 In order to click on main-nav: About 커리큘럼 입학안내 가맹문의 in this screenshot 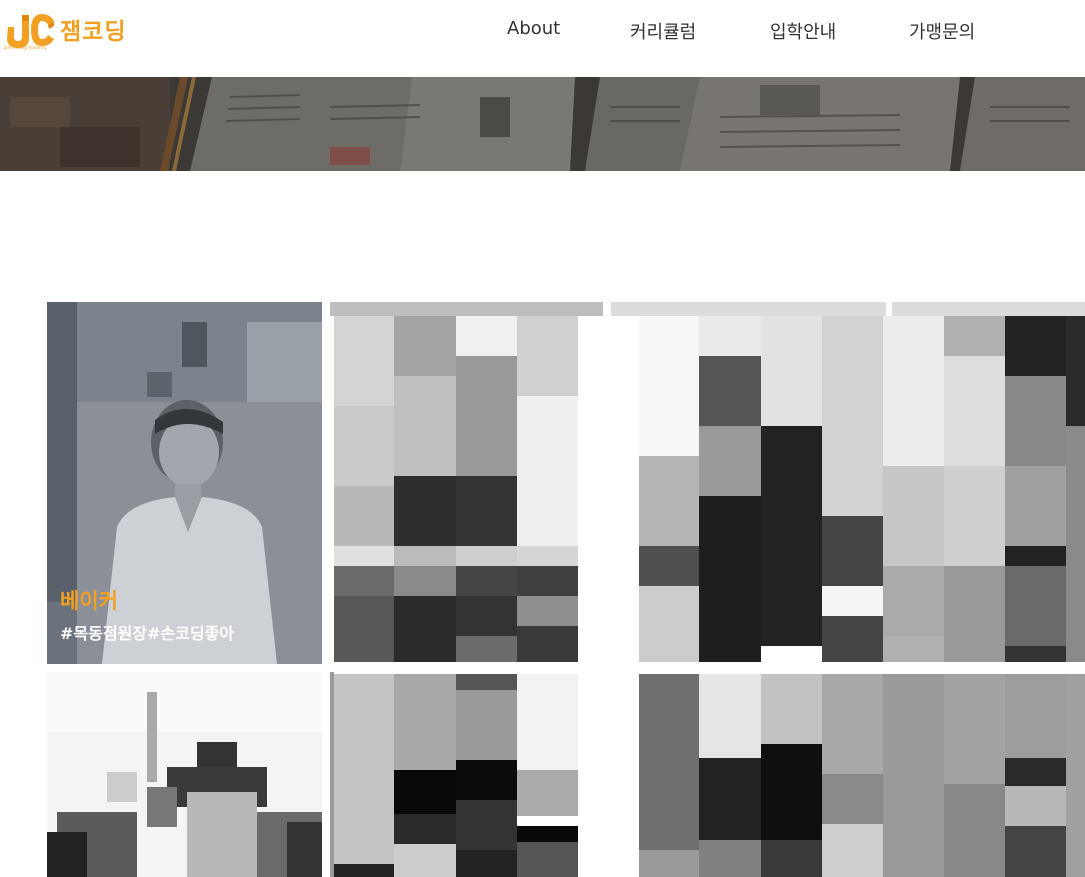, I will do `click(542, 31)`.